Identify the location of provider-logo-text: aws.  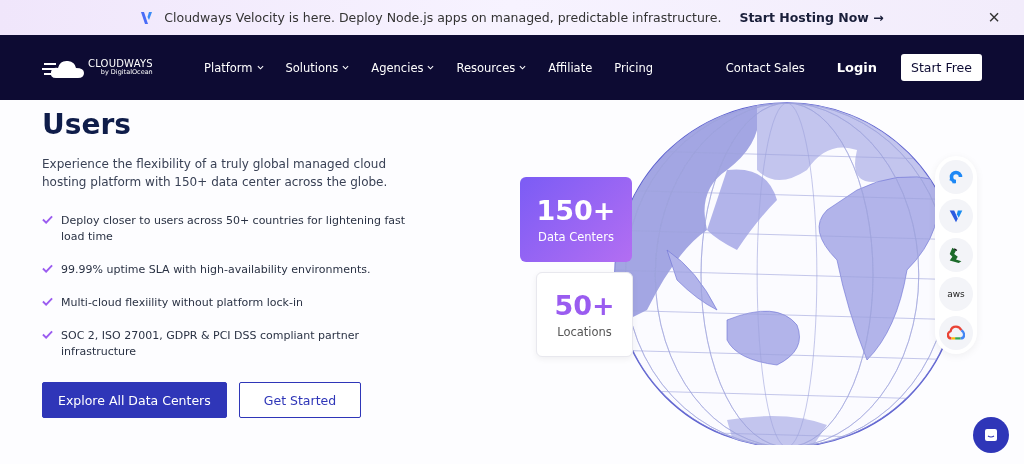
(956, 294).